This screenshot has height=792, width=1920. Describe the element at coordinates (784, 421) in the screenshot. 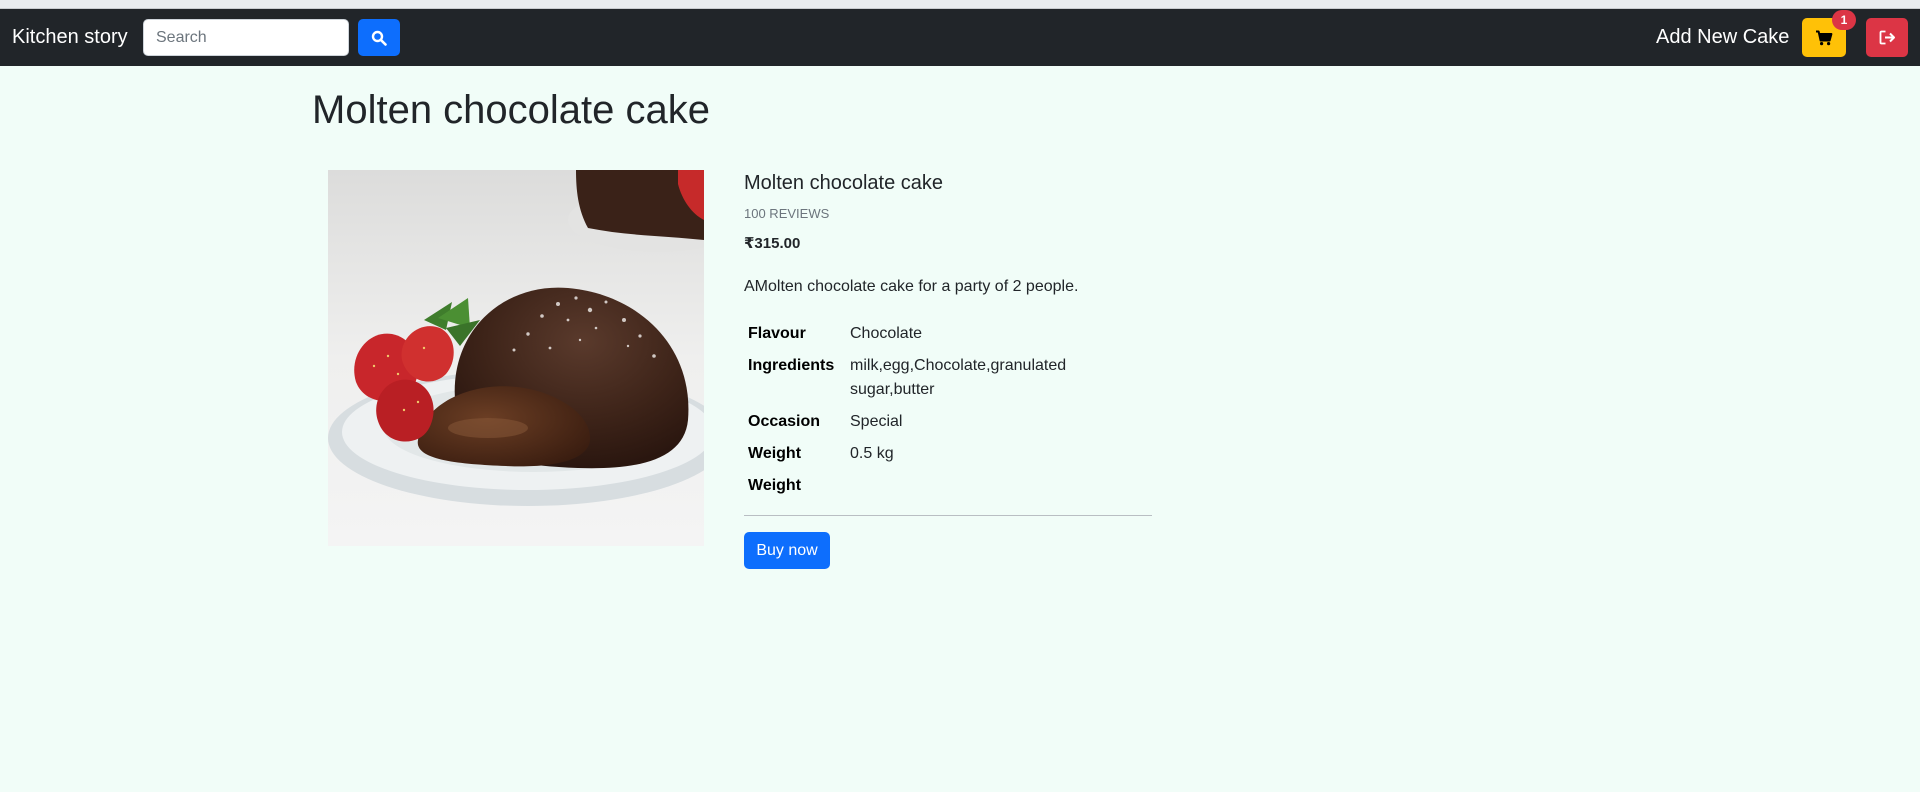

I see `spec-label: Occasion` at that location.